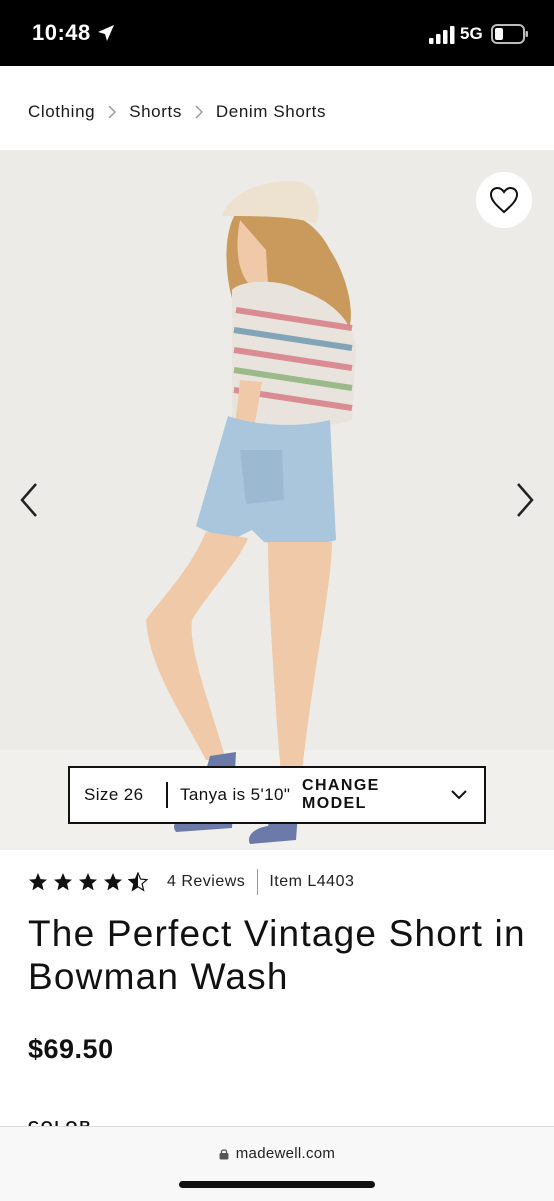  I want to click on model-description: Tanya is 5'10", so click(235, 794).